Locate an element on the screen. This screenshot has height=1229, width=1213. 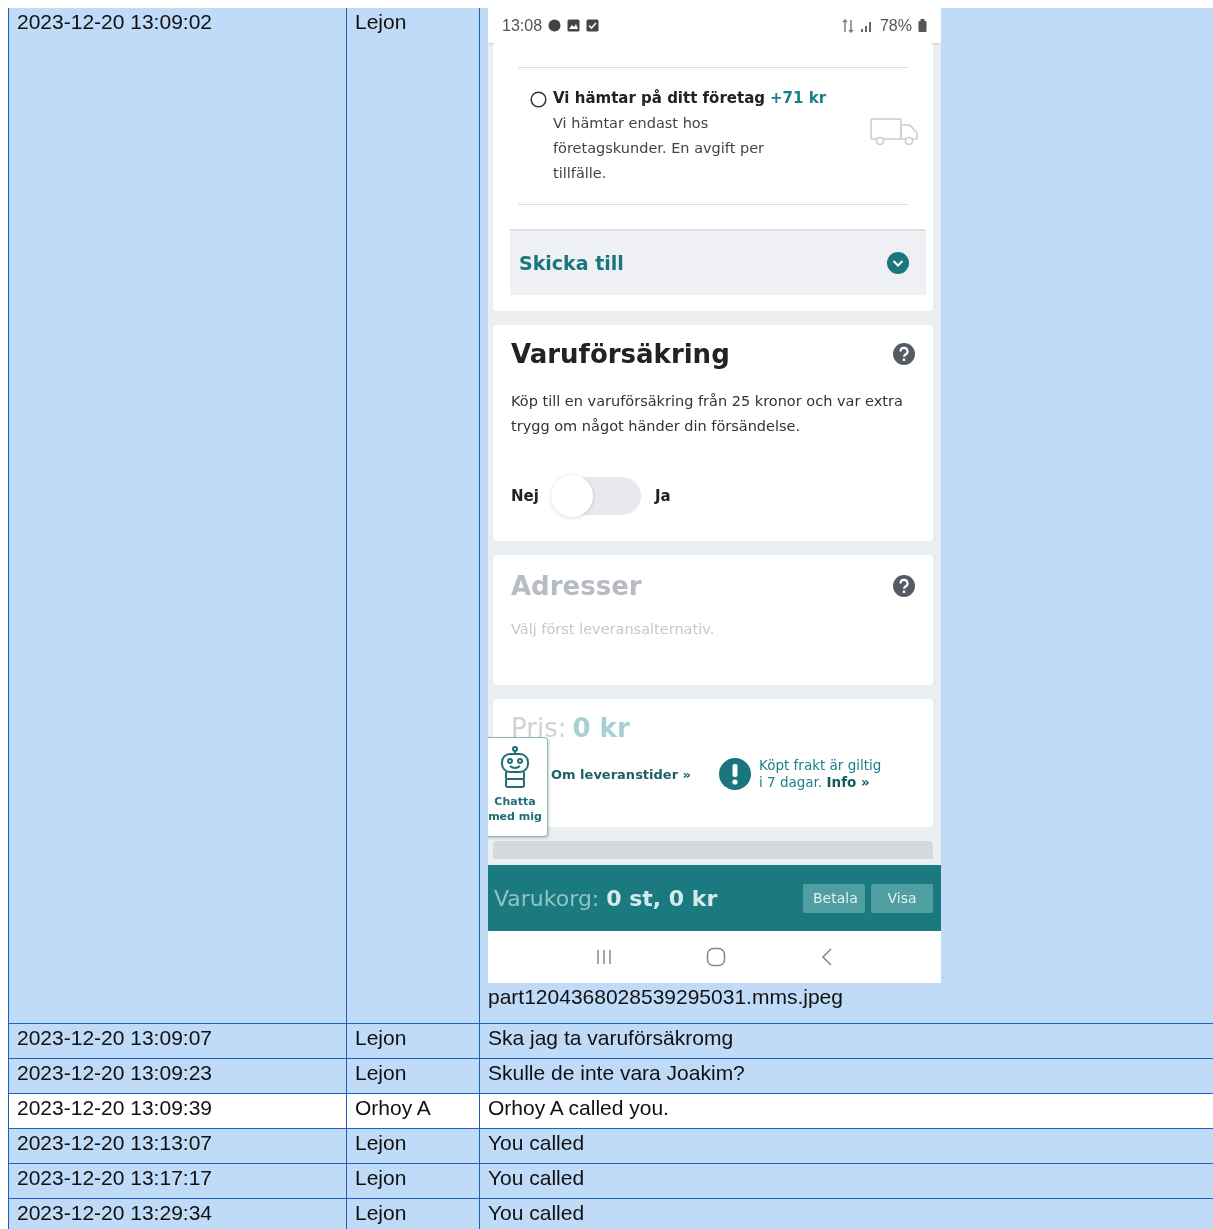
option-title: Vi hämtar på ditt företag is located at coordinates (659, 98).